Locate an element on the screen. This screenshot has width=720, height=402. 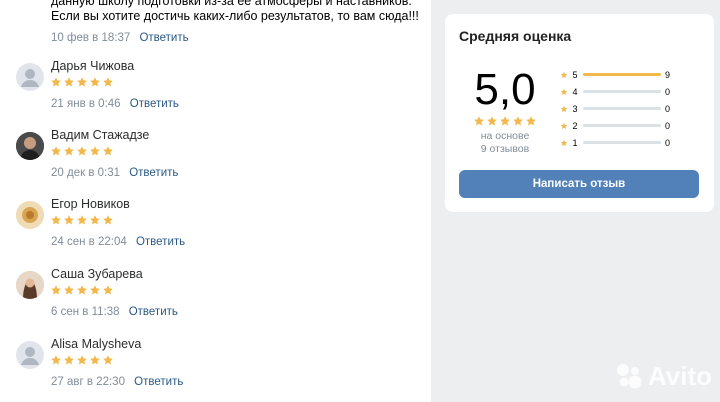
avito-watermark: Avito is located at coordinates (663, 376).